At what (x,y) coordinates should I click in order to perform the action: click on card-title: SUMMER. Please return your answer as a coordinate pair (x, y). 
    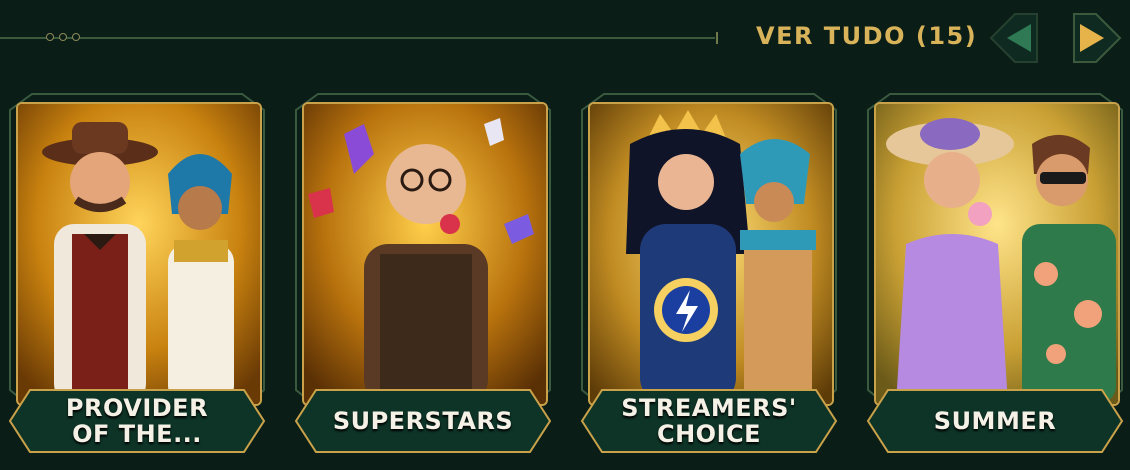
    Looking at the image, I should click on (995, 421).